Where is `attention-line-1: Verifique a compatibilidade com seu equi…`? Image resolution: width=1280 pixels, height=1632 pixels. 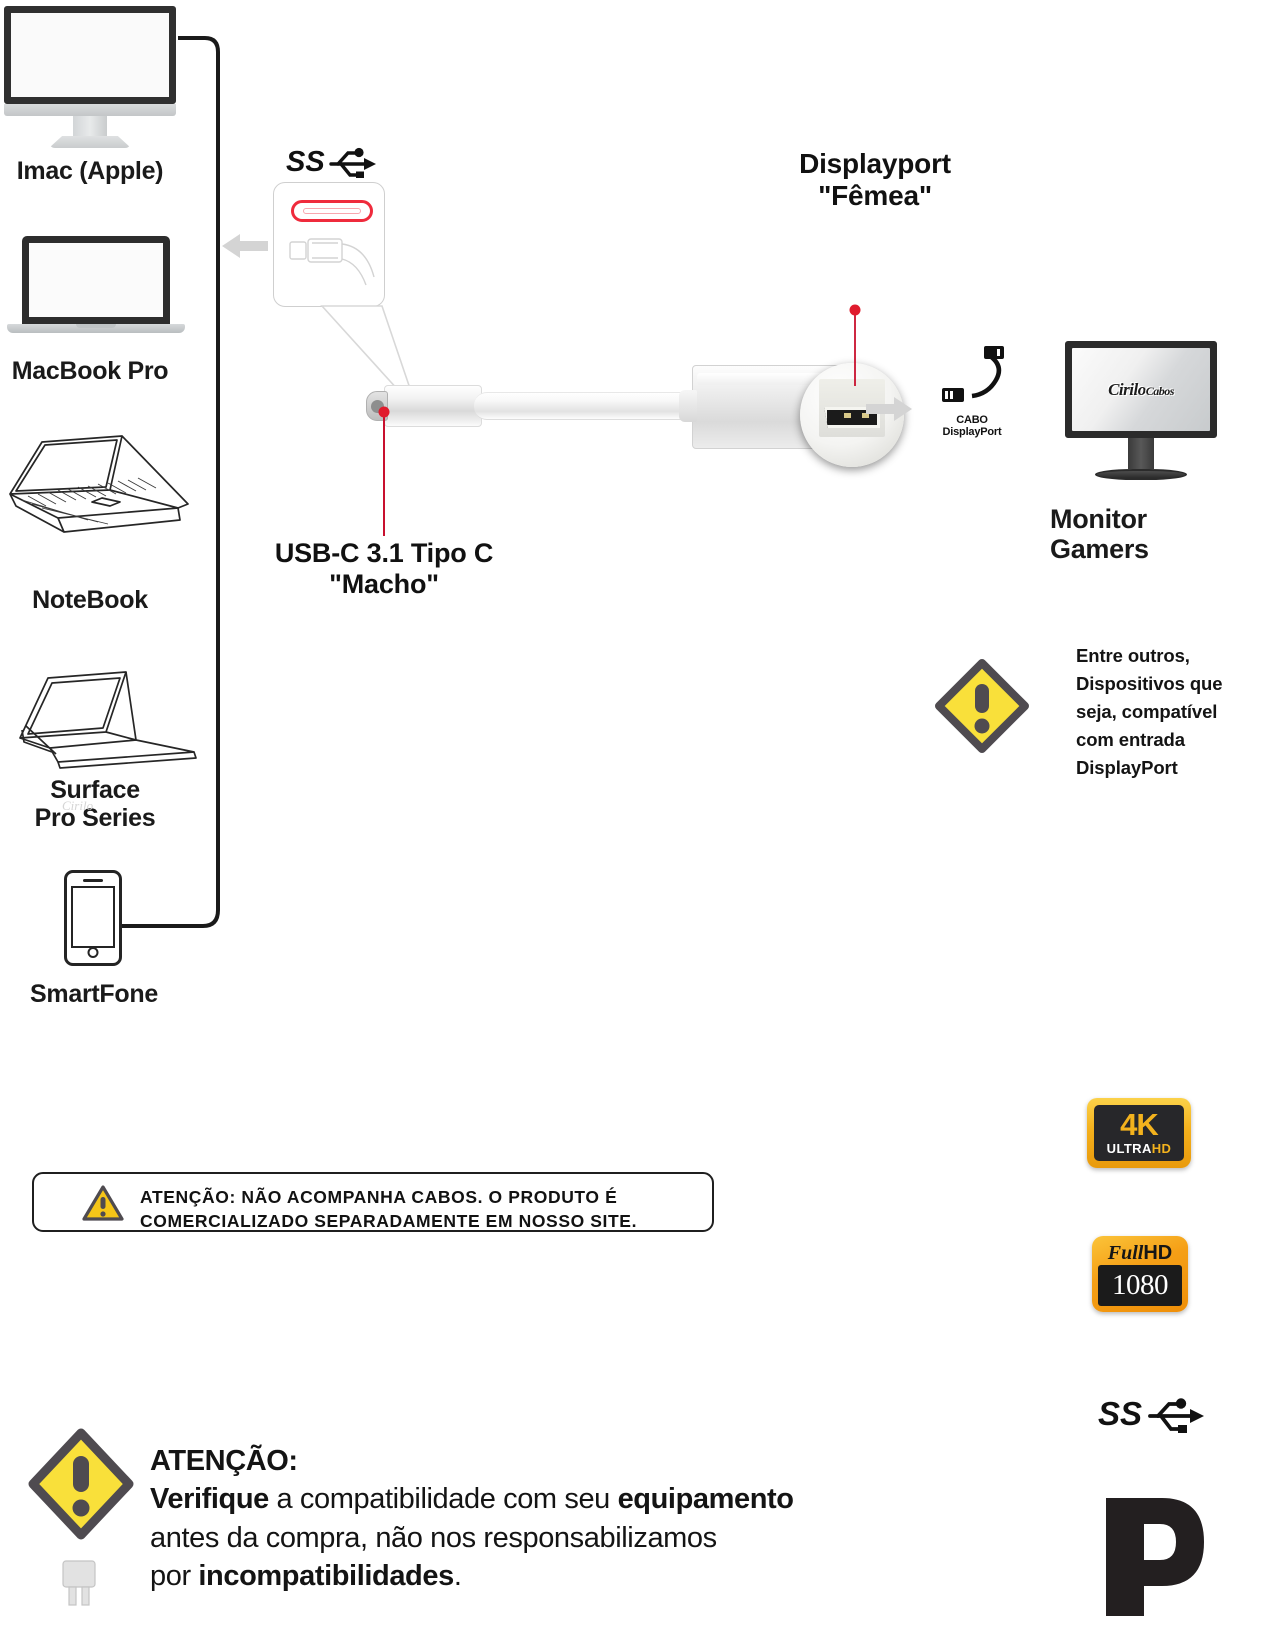 attention-line-1: Verifique a compatibilidade com seu equi… is located at coordinates (570, 1499).